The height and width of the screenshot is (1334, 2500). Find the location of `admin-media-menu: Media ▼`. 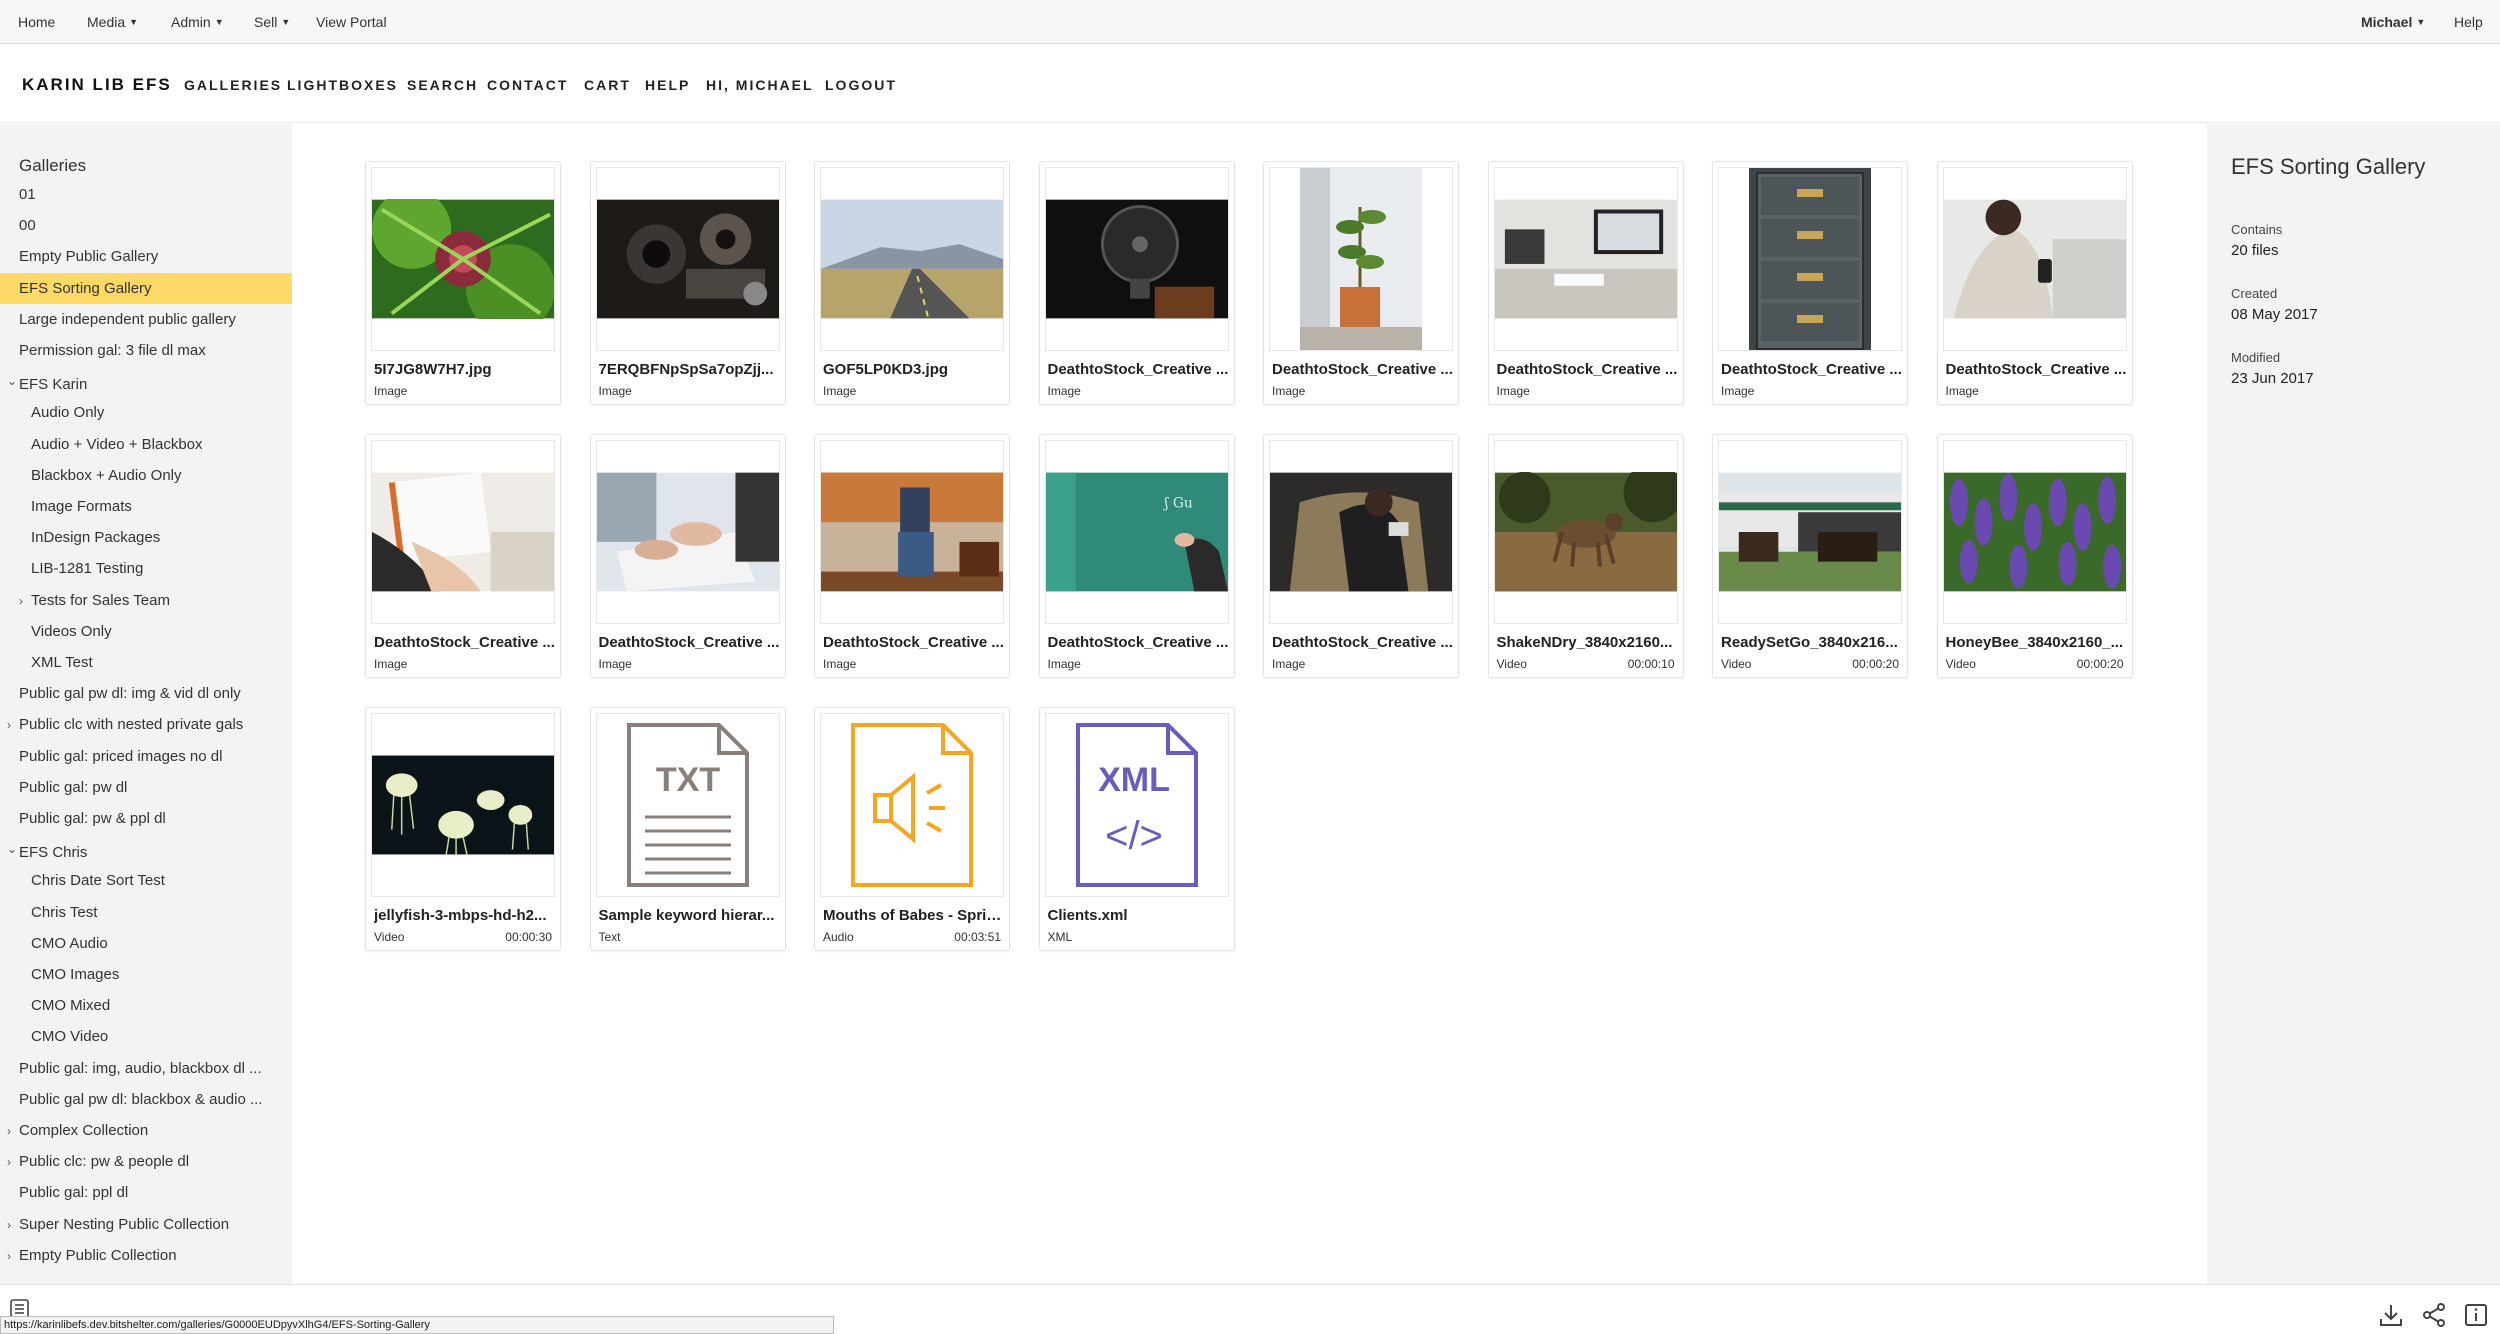

admin-media-menu: Media ▼ is located at coordinates (112, 22).